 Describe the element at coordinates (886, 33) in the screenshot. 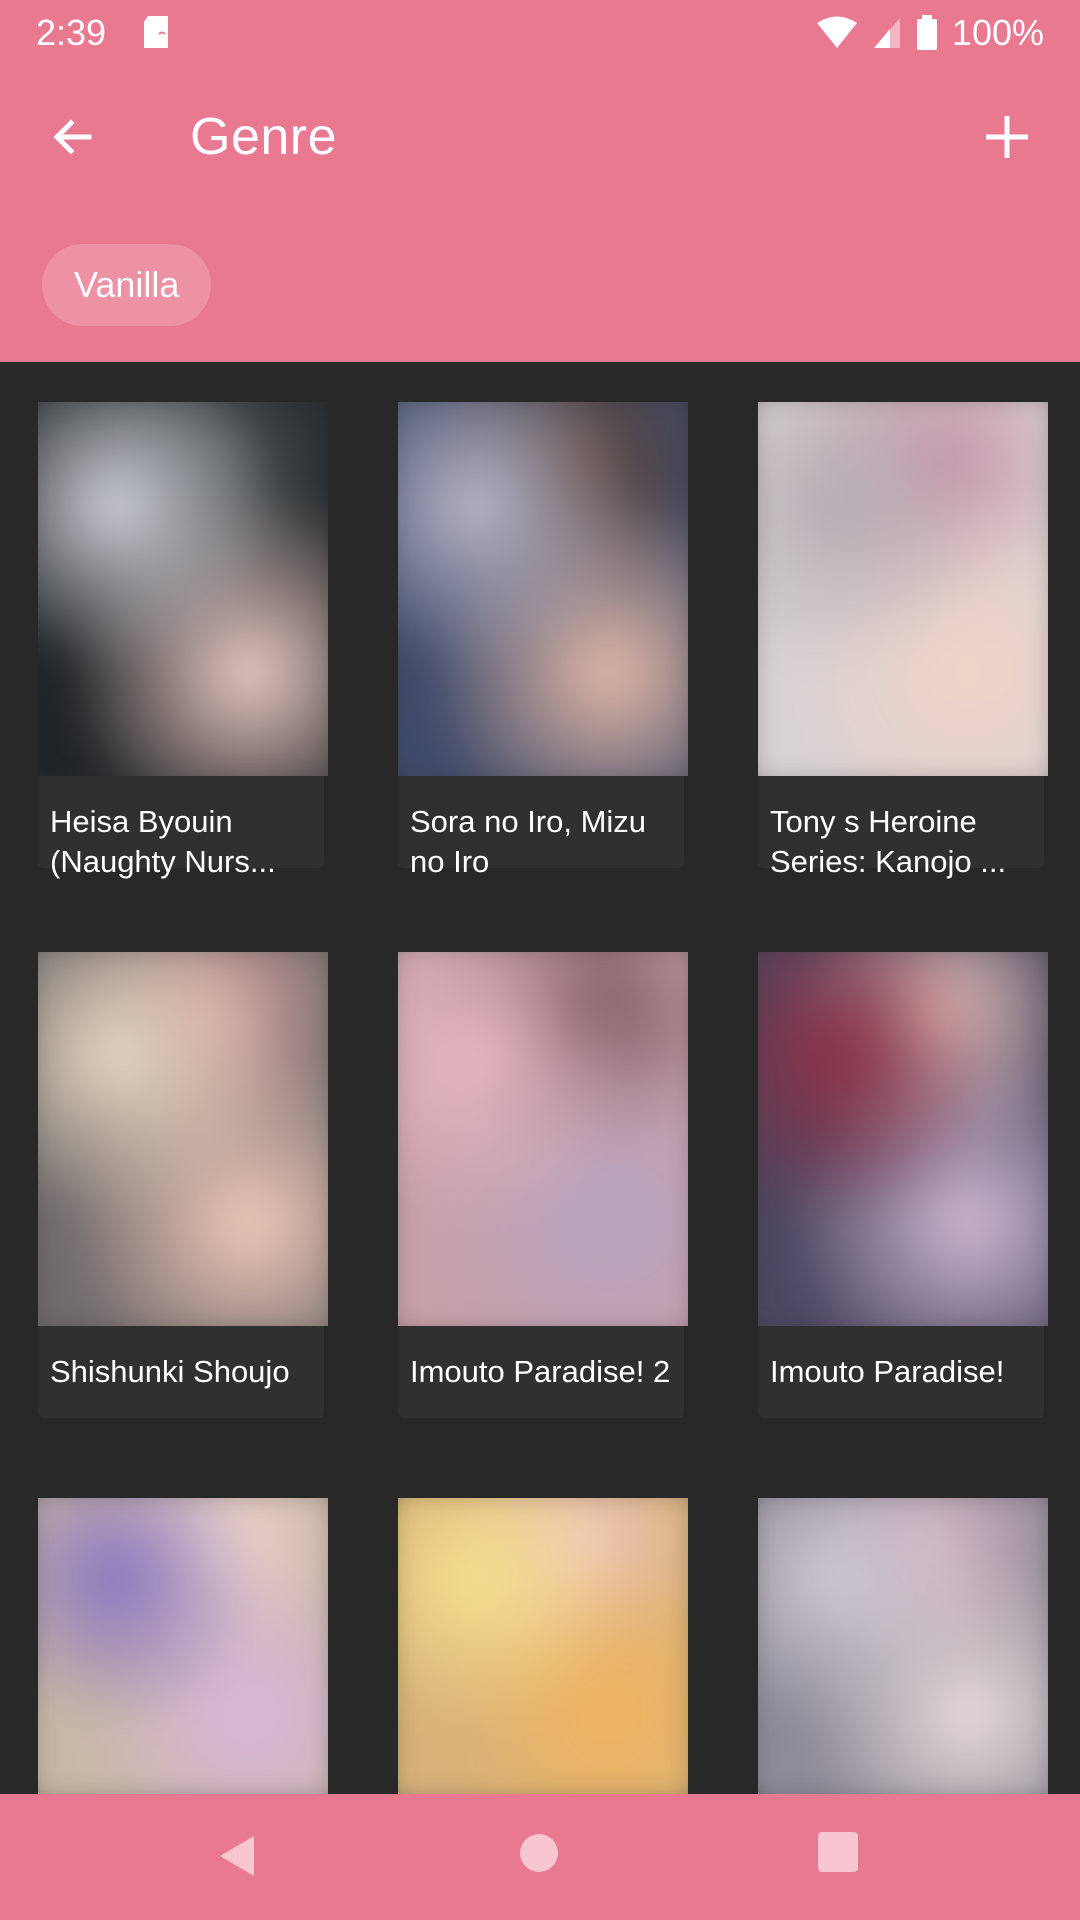

I see `signal-icon` at that location.